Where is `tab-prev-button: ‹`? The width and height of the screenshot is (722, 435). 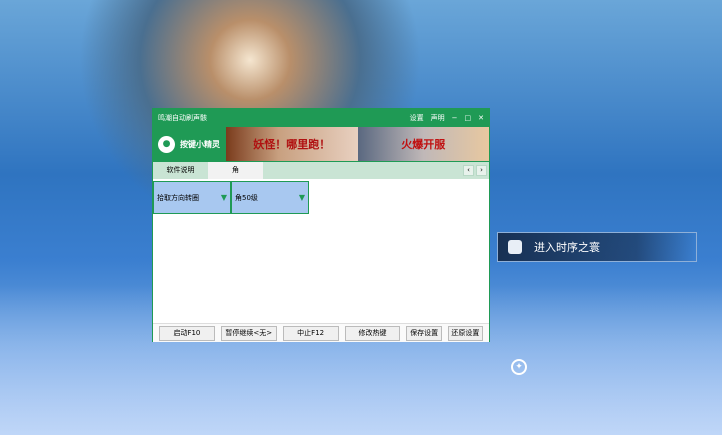
tab-prev-button: ‹ is located at coordinates (468, 170).